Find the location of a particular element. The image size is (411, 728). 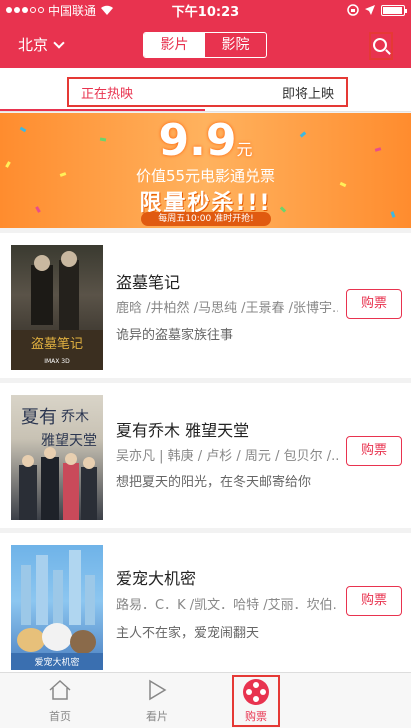

bottom-nav-watch: 看片 is located at coordinates (157, 701).